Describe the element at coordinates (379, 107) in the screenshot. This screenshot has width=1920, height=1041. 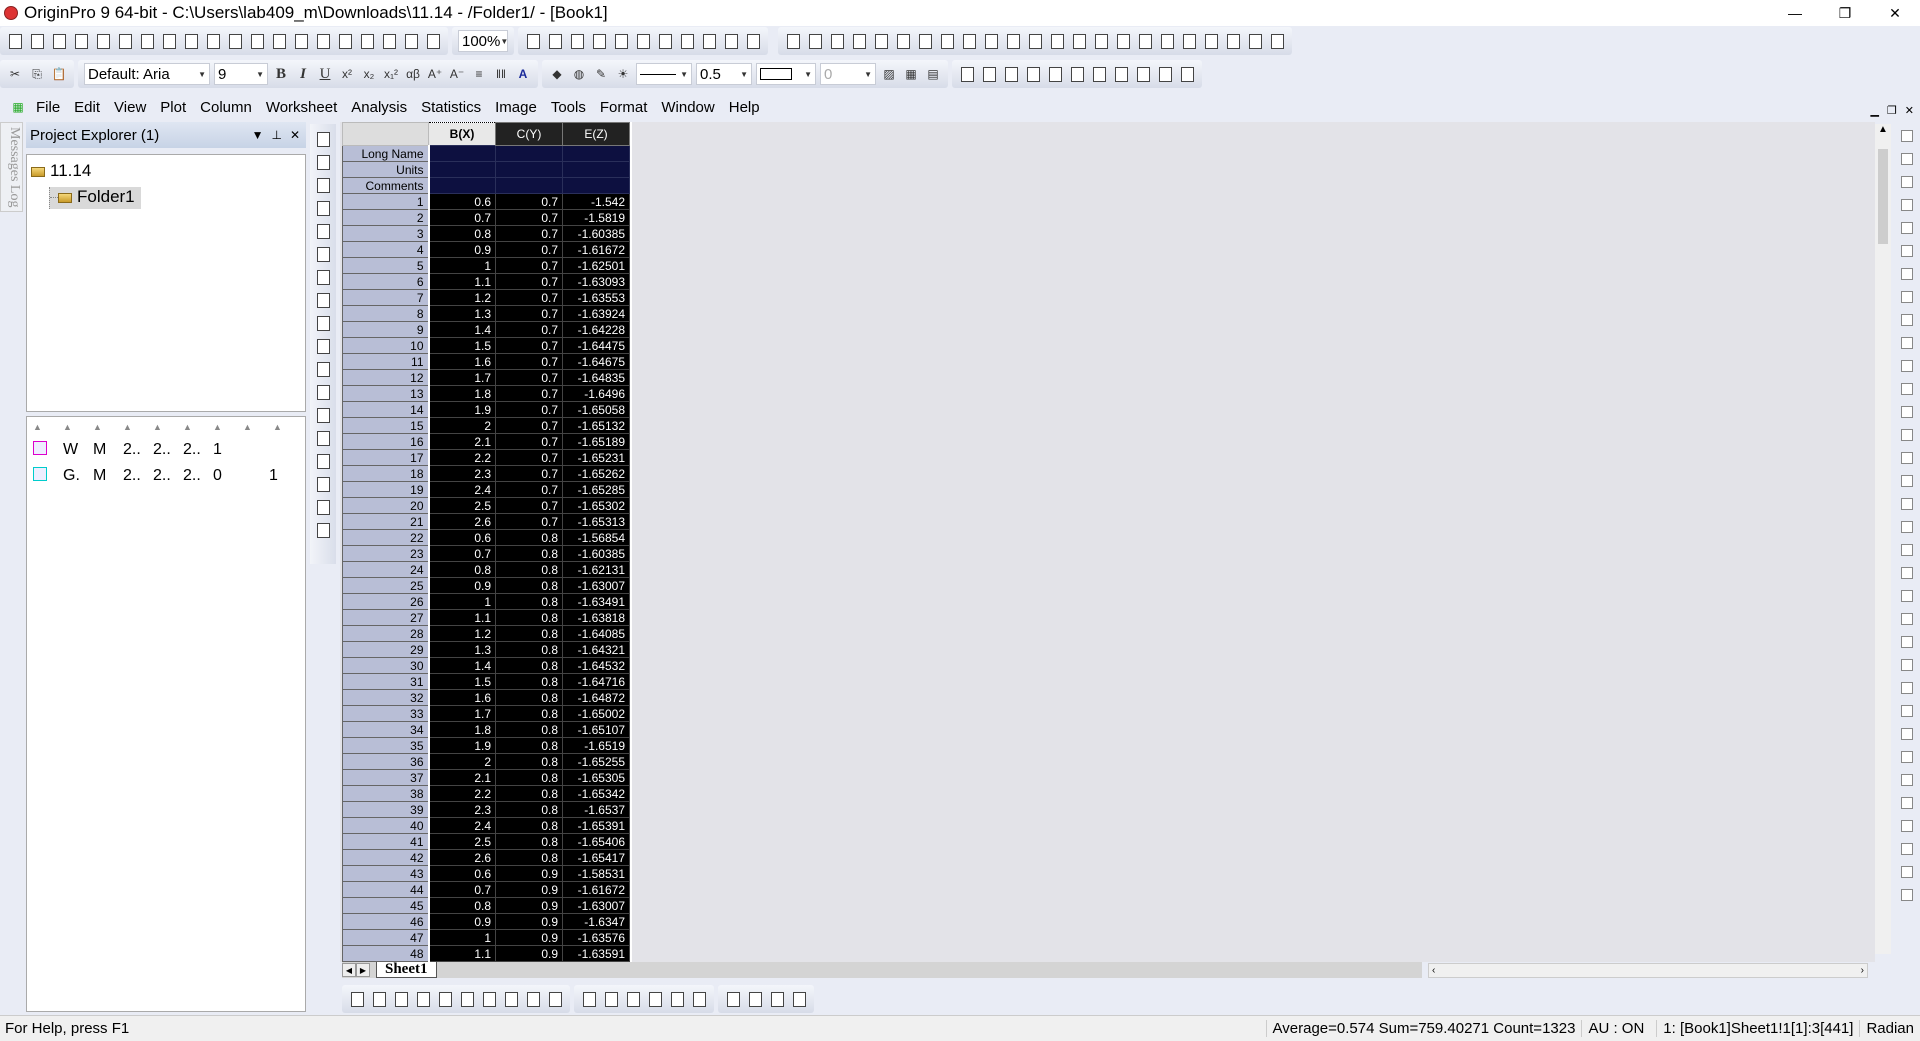
I see `menu-analysis: Analysis` at that location.